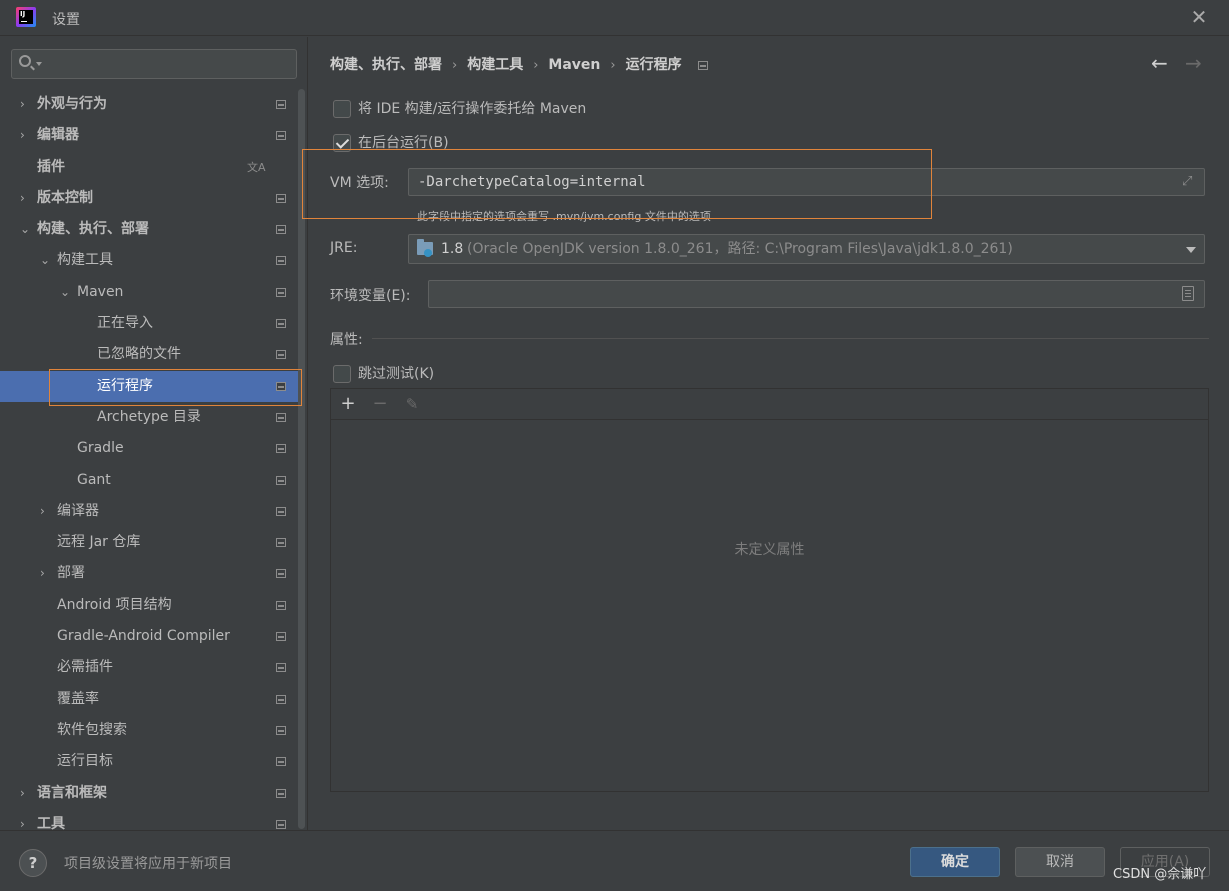 This screenshot has height=891, width=1229. What do you see at coordinates (149, 292) in the screenshot?
I see `sidebar-item: ⌄ Maven` at bounding box center [149, 292].